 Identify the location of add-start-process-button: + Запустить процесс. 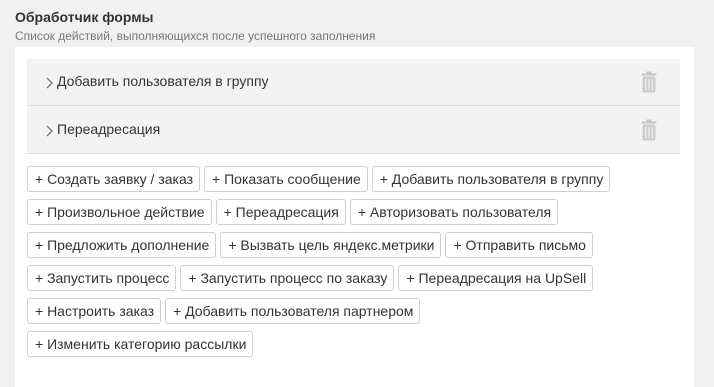
(102, 278).